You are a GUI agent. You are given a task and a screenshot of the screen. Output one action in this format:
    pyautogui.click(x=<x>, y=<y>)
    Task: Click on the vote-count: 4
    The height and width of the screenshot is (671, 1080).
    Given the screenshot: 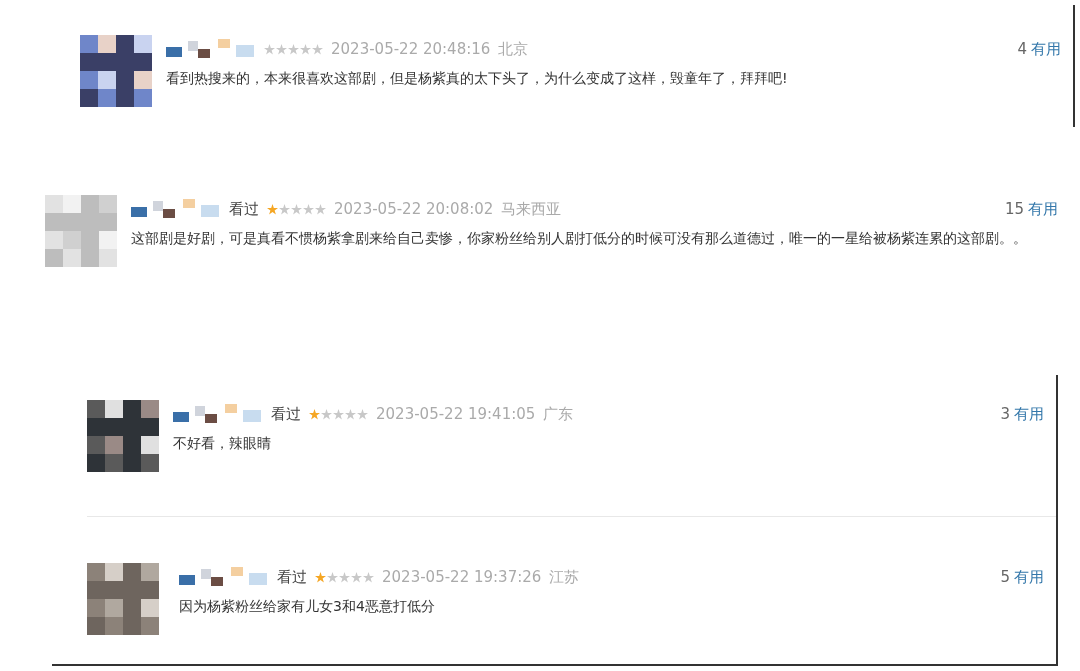 What is the action you would take?
    pyautogui.click(x=1022, y=48)
    